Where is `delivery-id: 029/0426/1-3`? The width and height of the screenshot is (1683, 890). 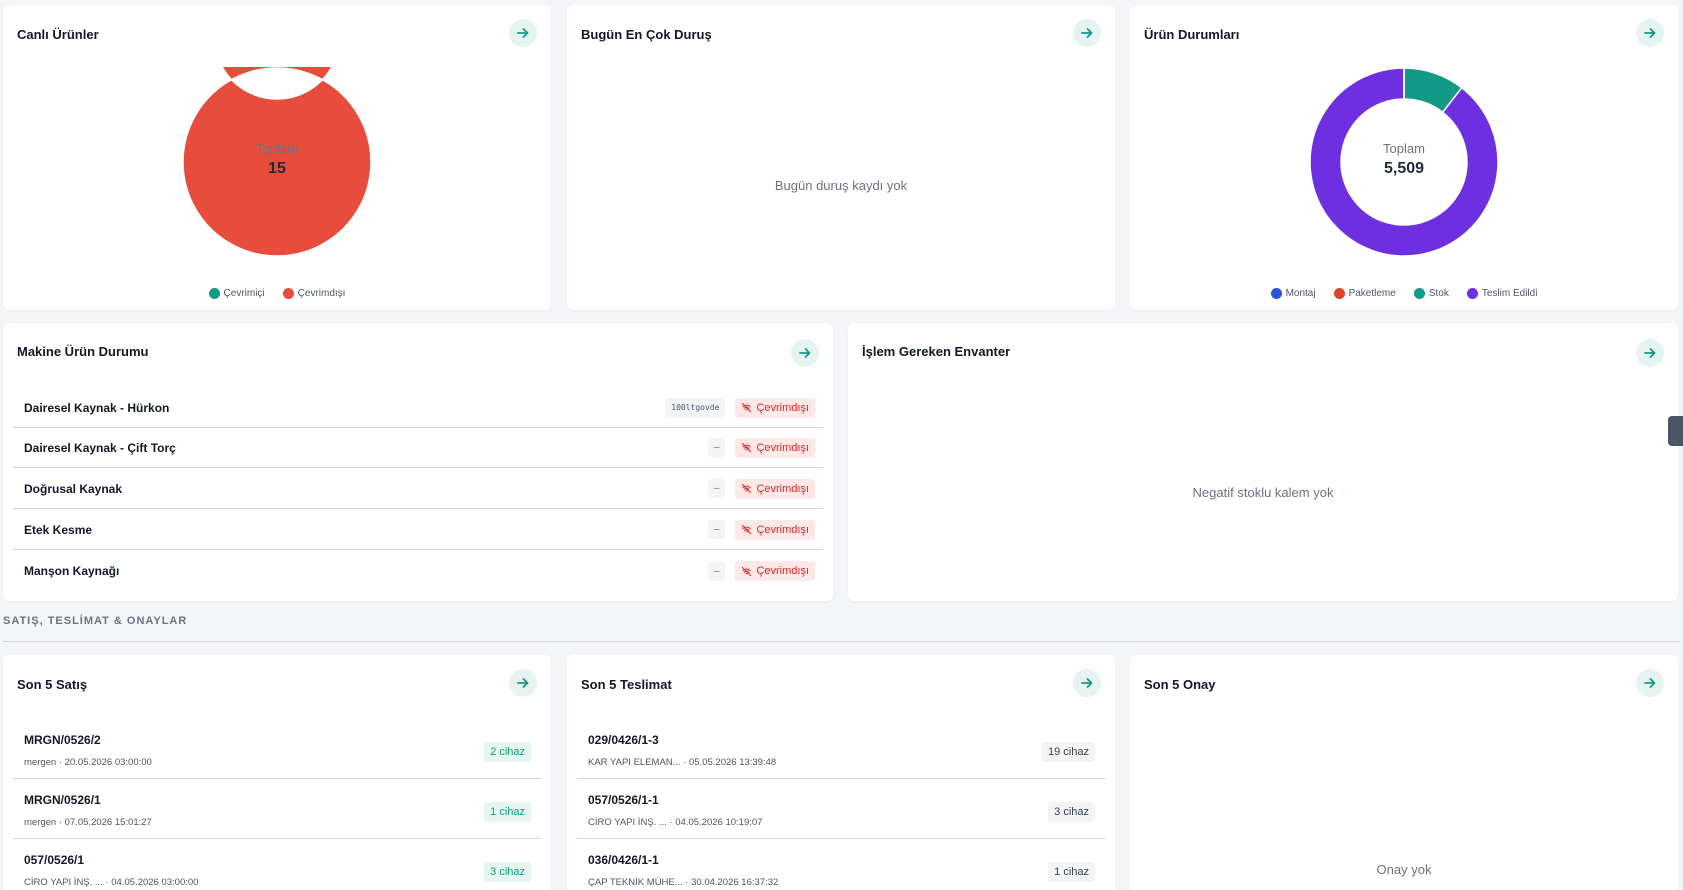
delivery-id: 029/0426/1-3 is located at coordinates (623, 740).